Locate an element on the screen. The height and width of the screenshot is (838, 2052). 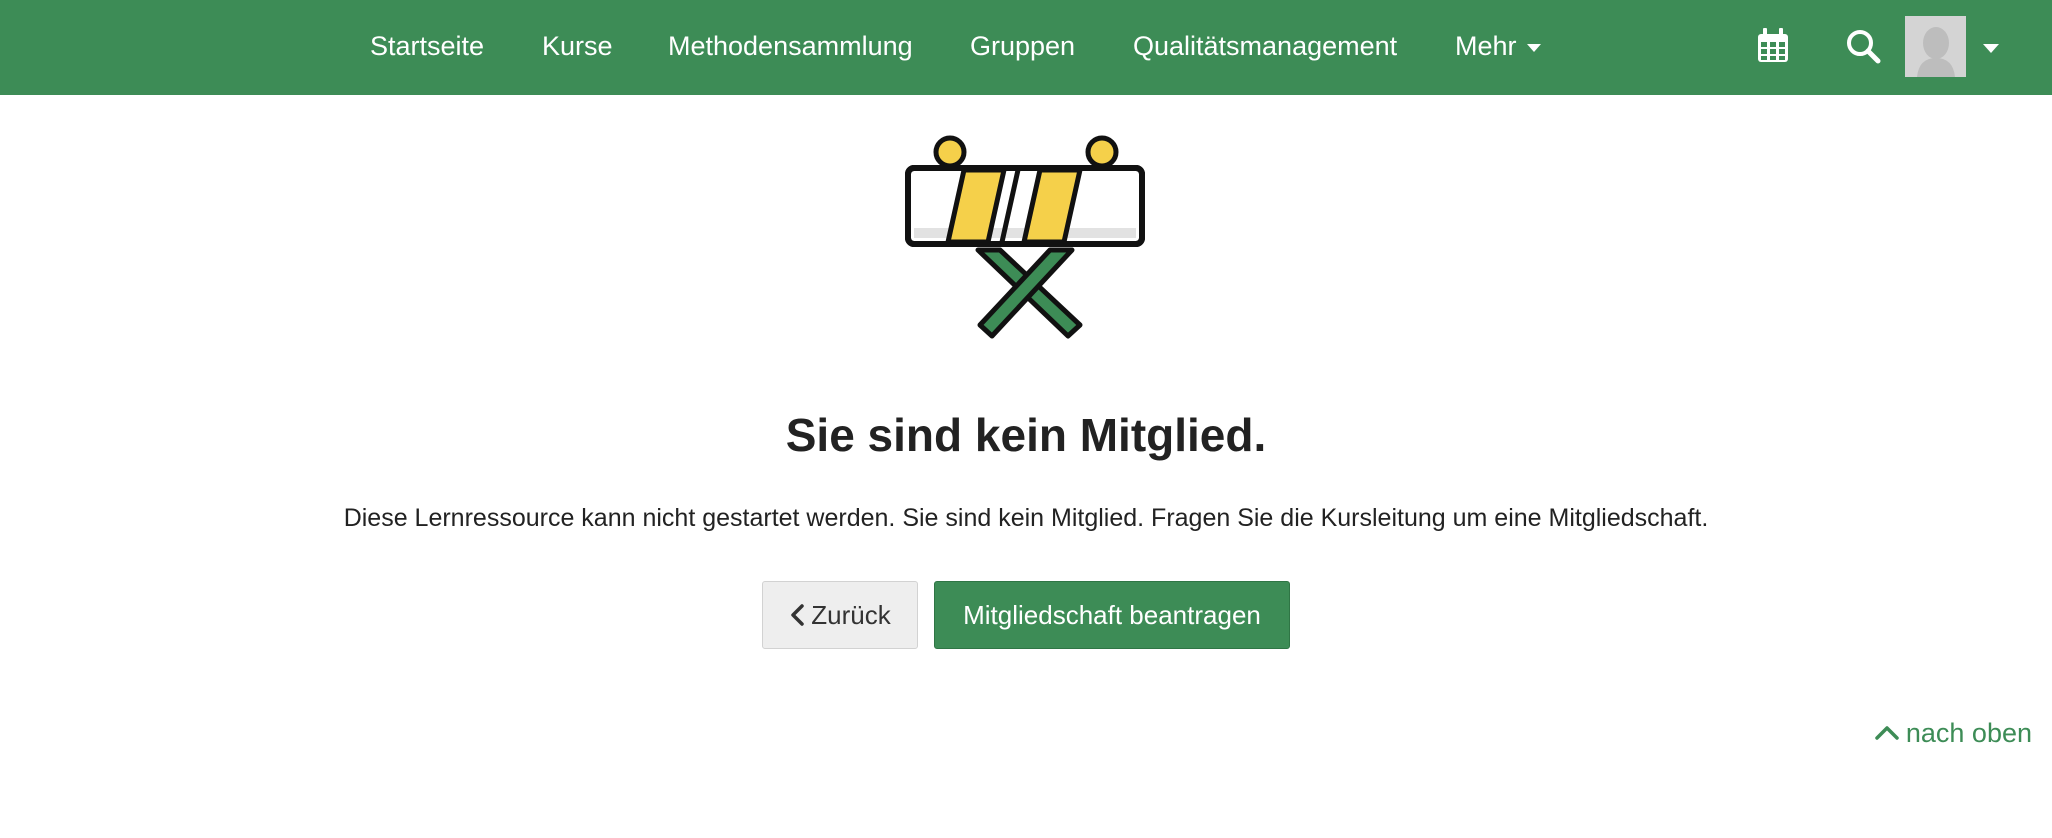
search-button is located at coordinates (1864, 47).